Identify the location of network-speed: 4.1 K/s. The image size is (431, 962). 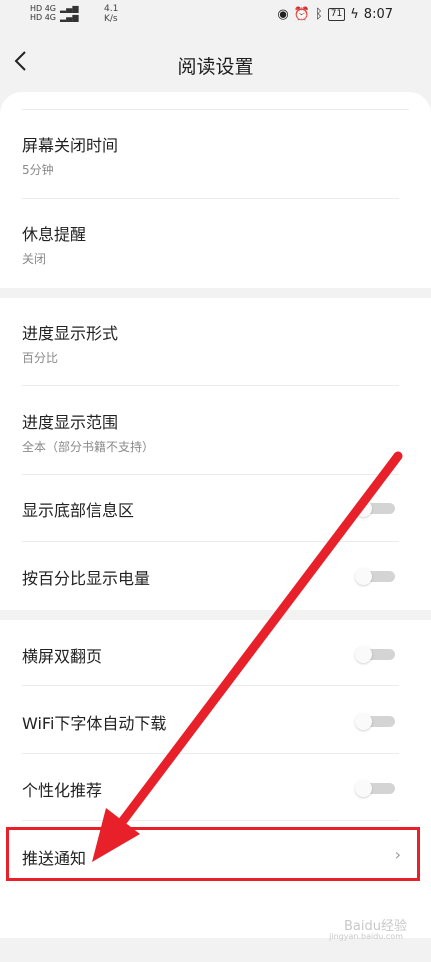
(111, 14).